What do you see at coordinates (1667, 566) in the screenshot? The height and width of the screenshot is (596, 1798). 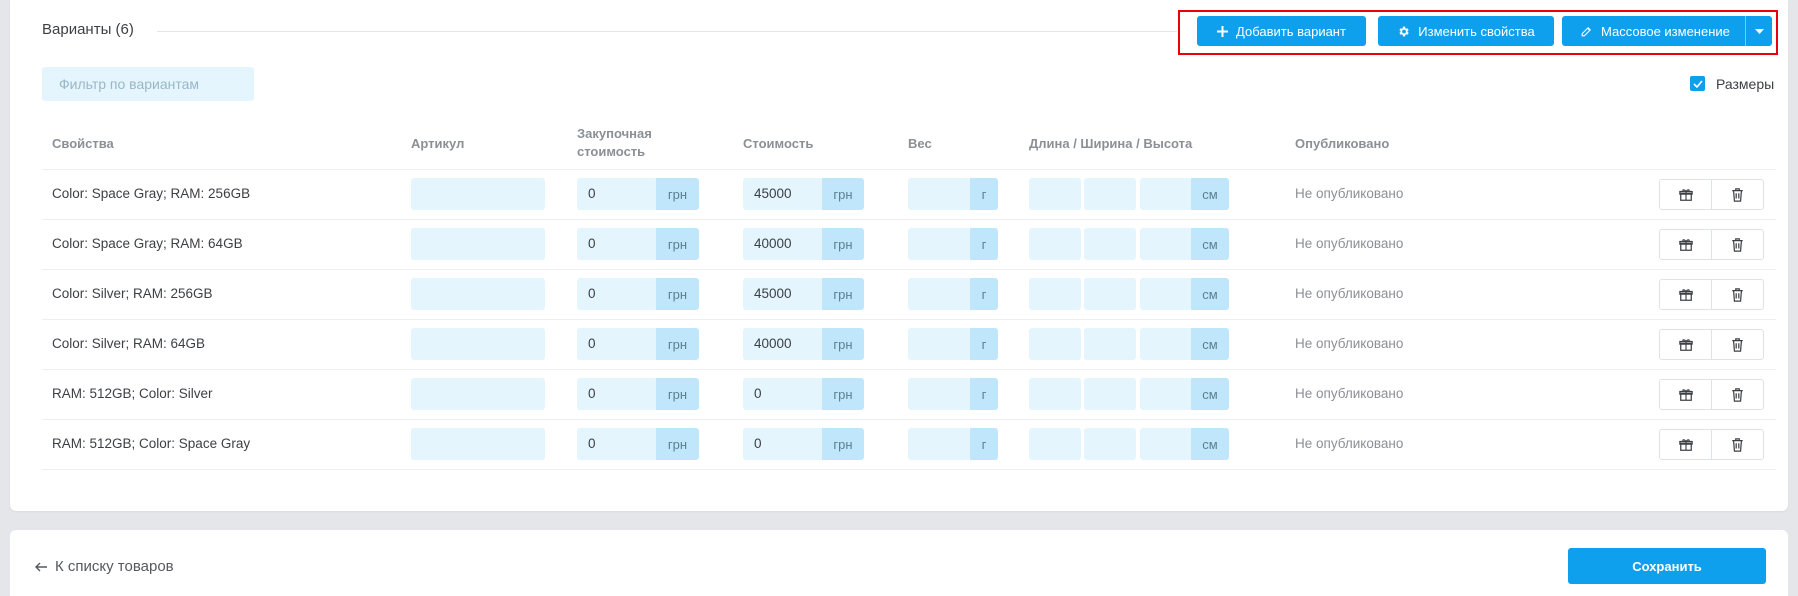 I see `save-button: Сохранить` at bounding box center [1667, 566].